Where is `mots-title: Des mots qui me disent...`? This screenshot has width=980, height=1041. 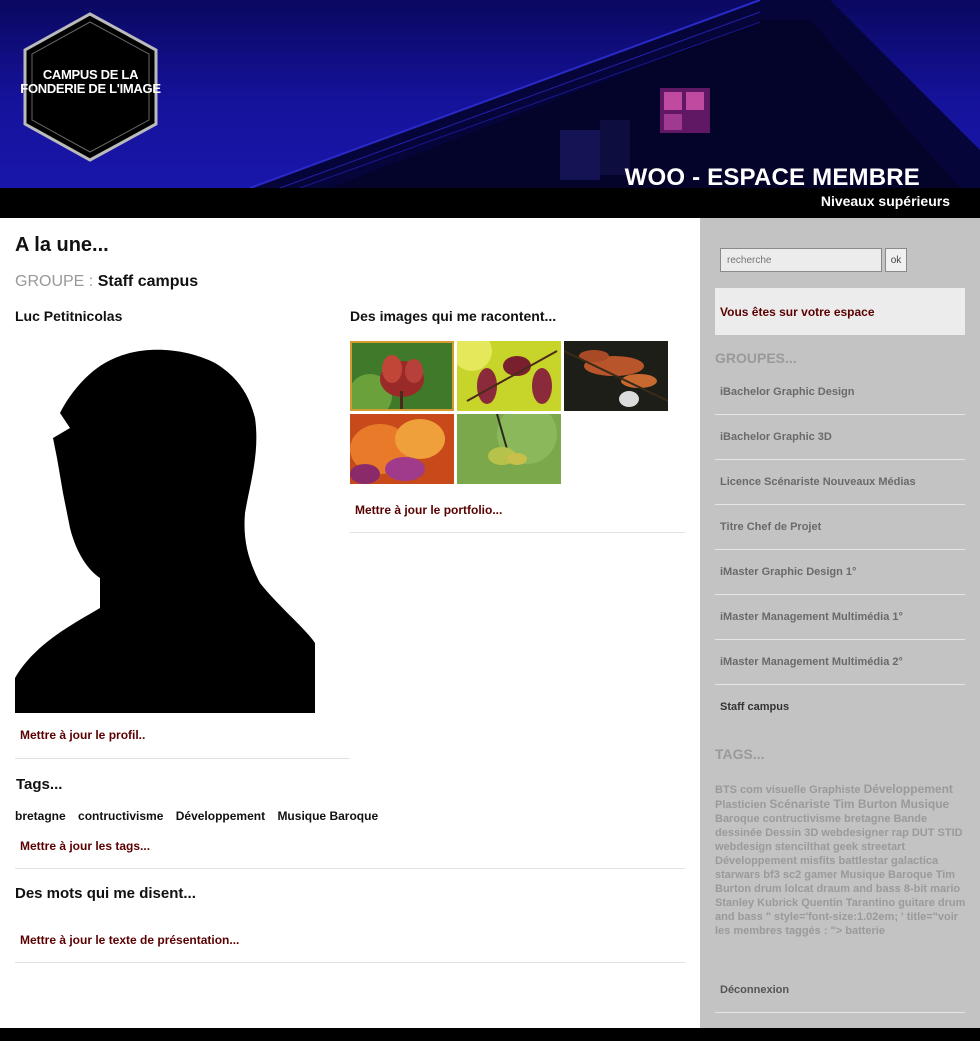 mots-title: Des mots qui me disent... is located at coordinates (105, 893).